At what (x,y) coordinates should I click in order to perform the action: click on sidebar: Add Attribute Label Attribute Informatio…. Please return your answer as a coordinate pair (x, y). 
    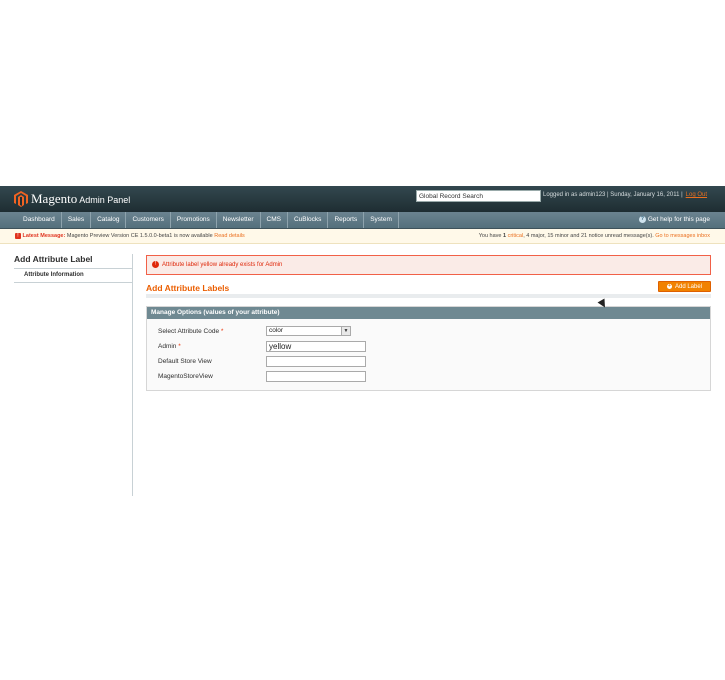
    Looking at the image, I should click on (73, 268).